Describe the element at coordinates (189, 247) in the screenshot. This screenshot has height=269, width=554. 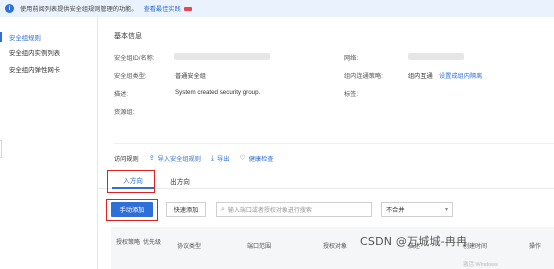
I see `column-header-protocol: 协议类型` at that location.